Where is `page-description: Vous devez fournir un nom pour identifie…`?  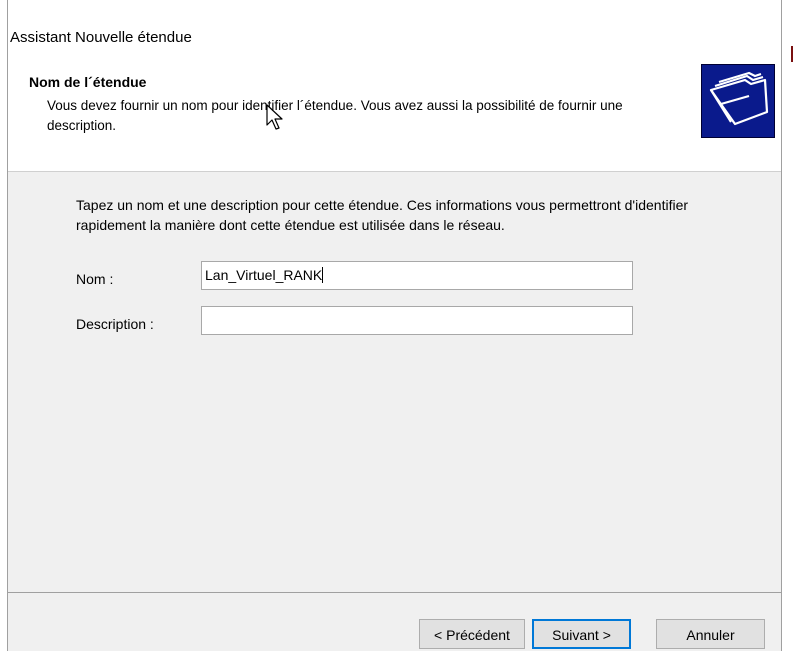
page-description: Vous devez fournir un nom pour identifie… is located at coordinates (335, 115).